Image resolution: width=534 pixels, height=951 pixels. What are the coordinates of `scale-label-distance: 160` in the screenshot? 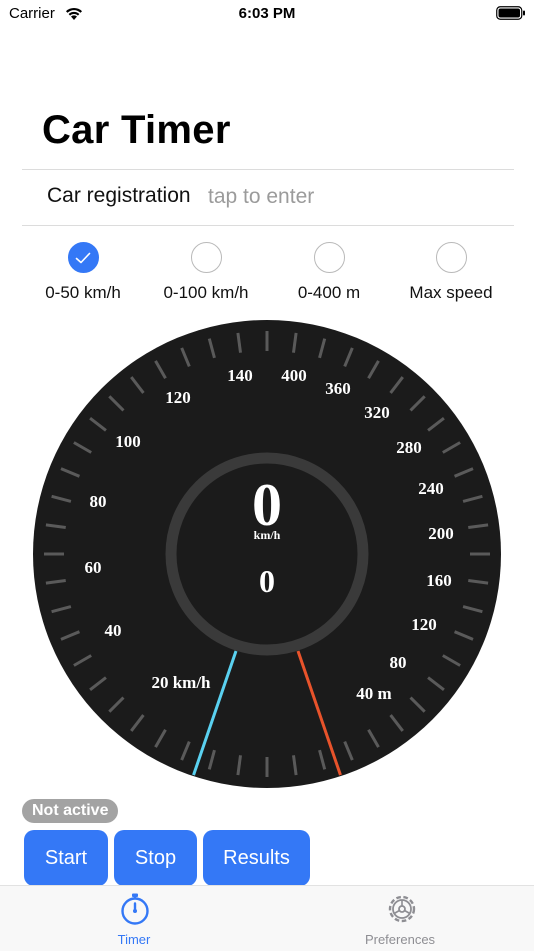 It's located at (439, 580).